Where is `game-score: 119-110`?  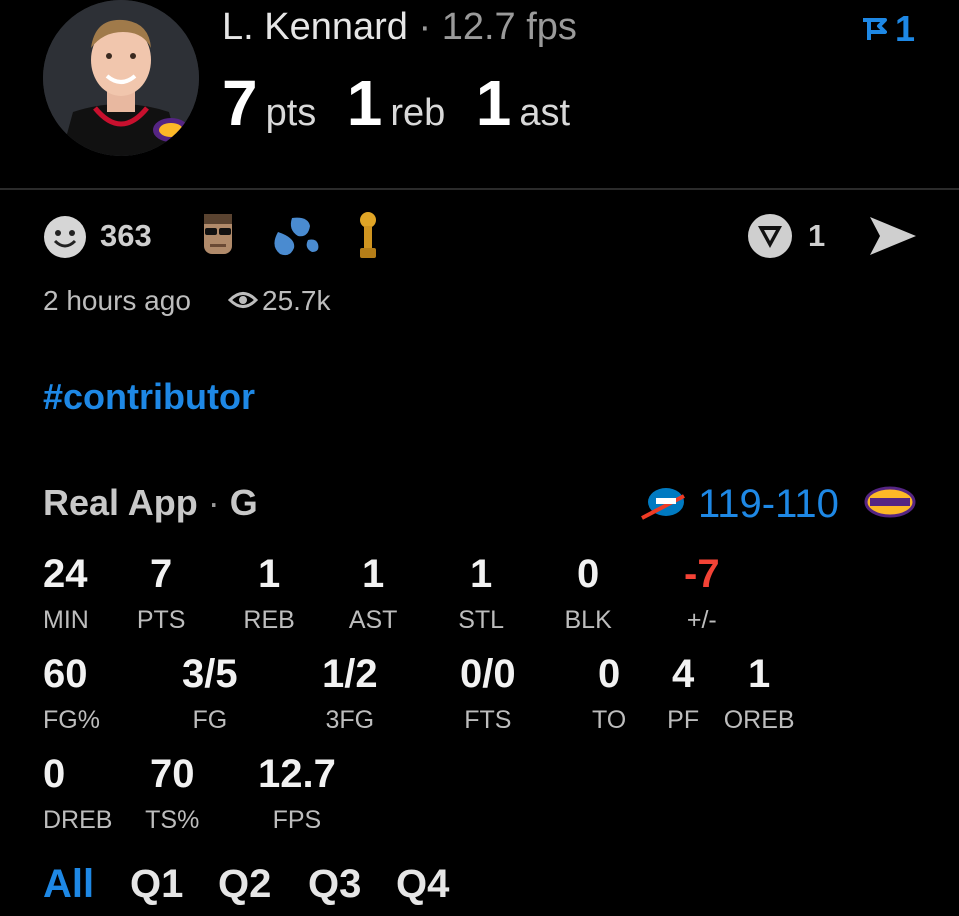
game-score: 119-110 is located at coordinates (768, 504).